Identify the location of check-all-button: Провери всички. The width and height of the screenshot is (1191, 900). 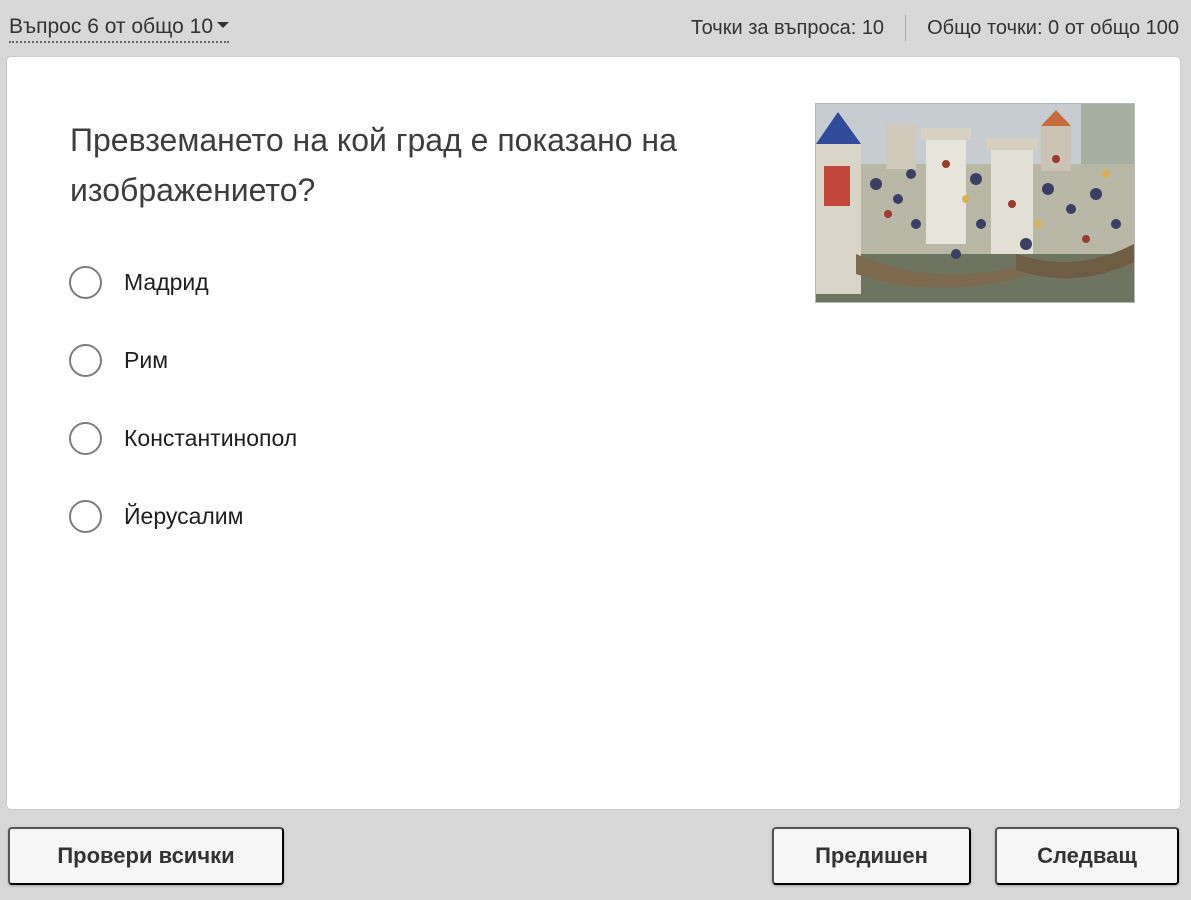
(146, 856).